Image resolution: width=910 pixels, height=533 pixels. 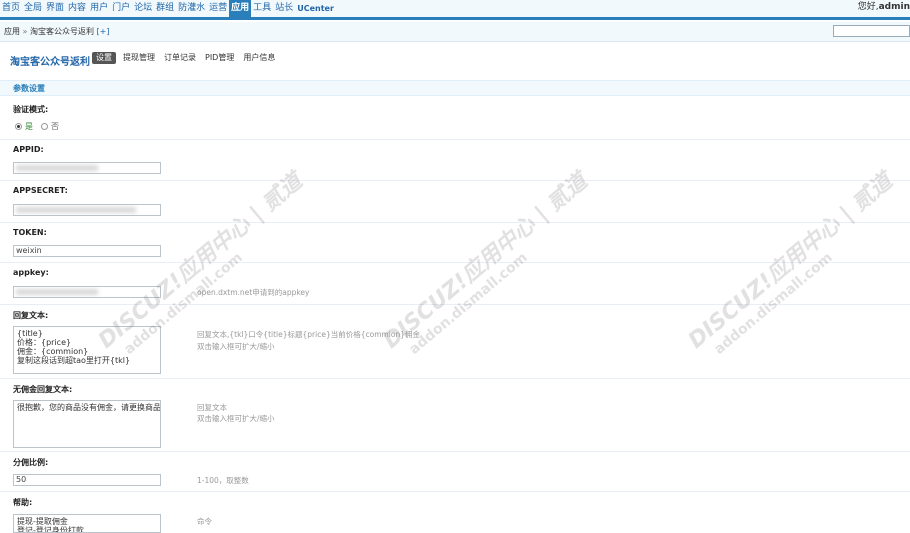 What do you see at coordinates (11, 8) in the screenshot?
I see `nav-item-home: 首页` at bounding box center [11, 8].